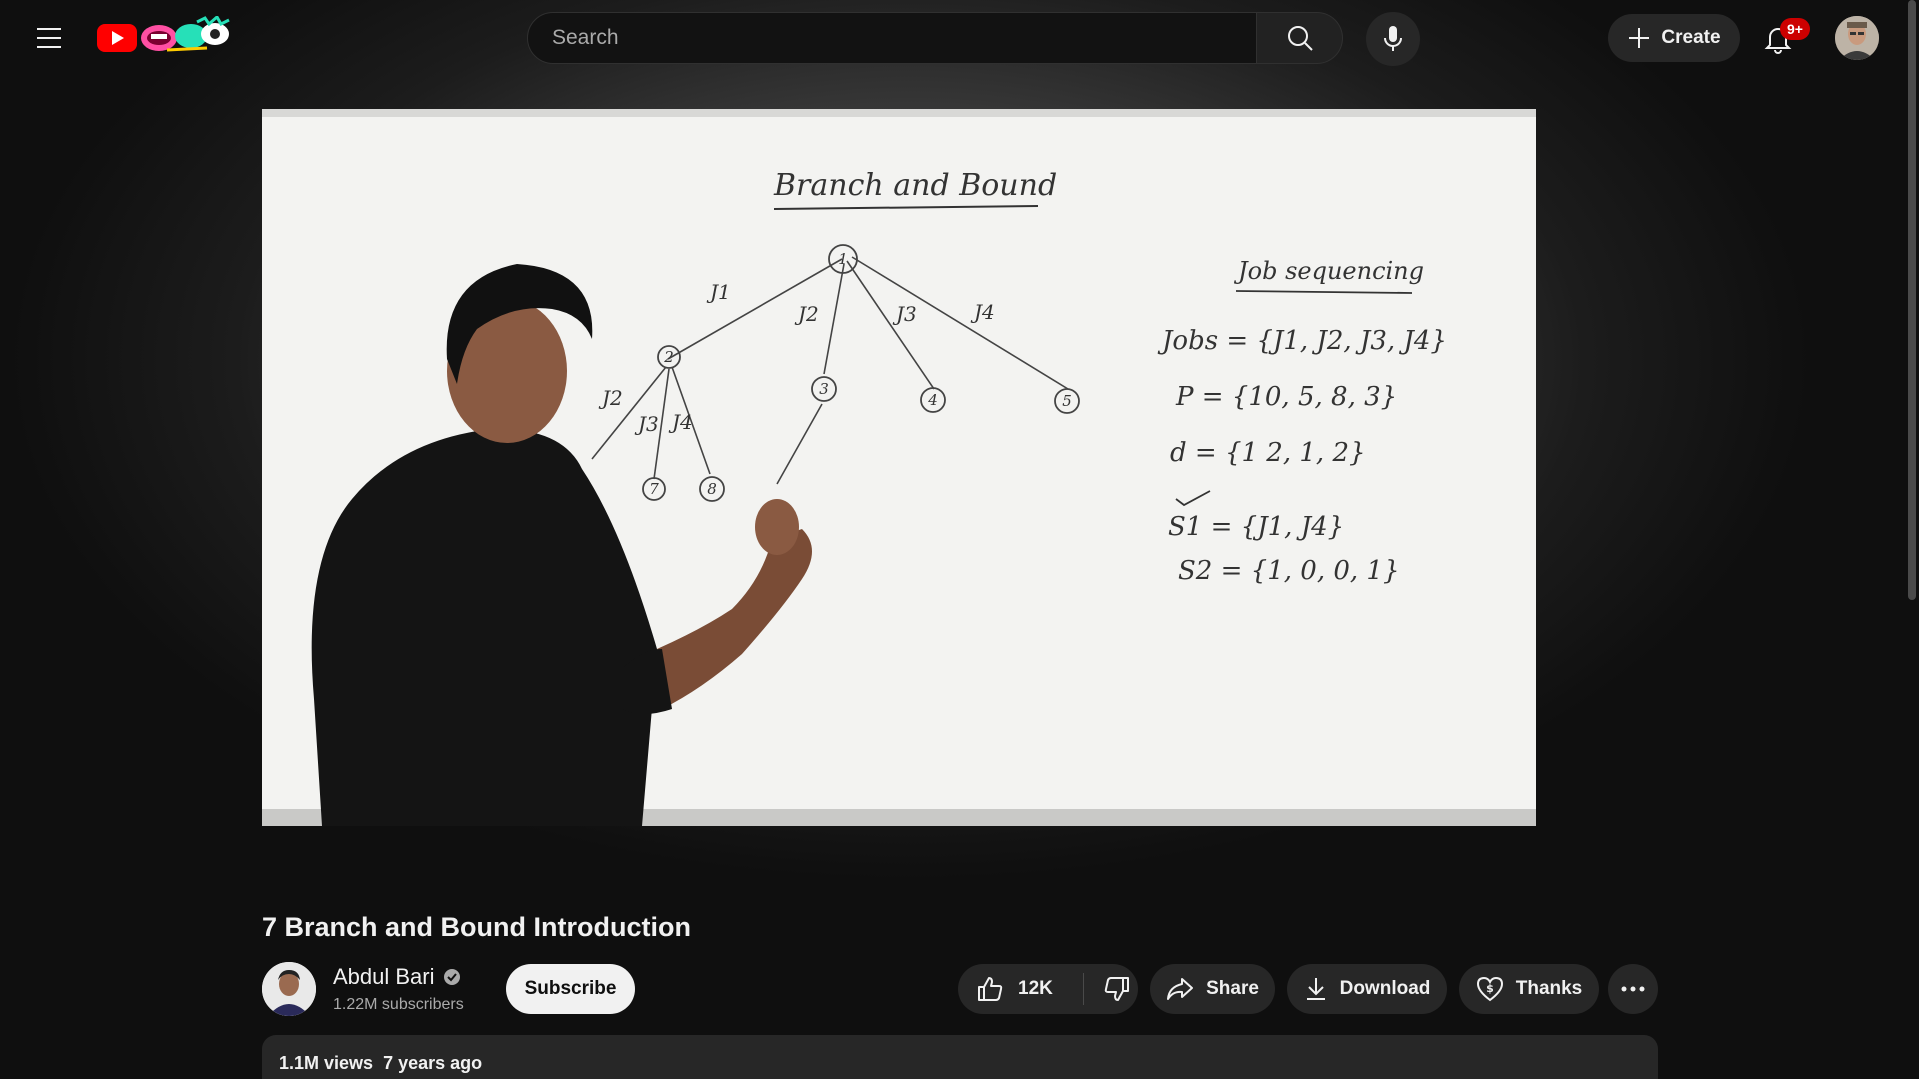  What do you see at coordinates (712, 489) in the screenshot?
I see `node-label: 8` at bounding box center [712, 489].